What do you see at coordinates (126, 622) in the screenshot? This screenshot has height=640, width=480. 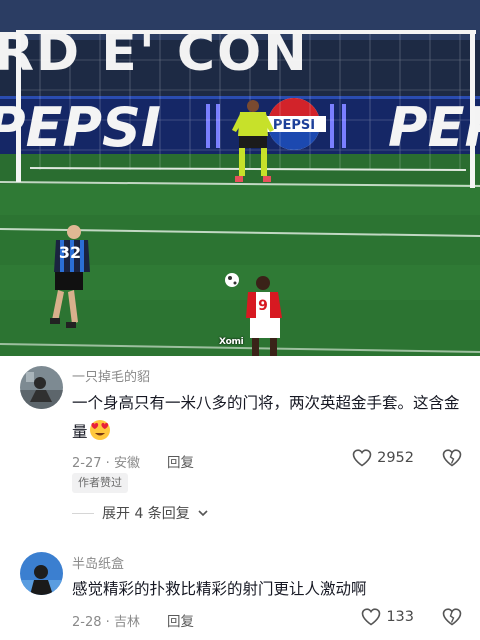 I see `comment-location: 吉林` at bounding box center [126, 622].